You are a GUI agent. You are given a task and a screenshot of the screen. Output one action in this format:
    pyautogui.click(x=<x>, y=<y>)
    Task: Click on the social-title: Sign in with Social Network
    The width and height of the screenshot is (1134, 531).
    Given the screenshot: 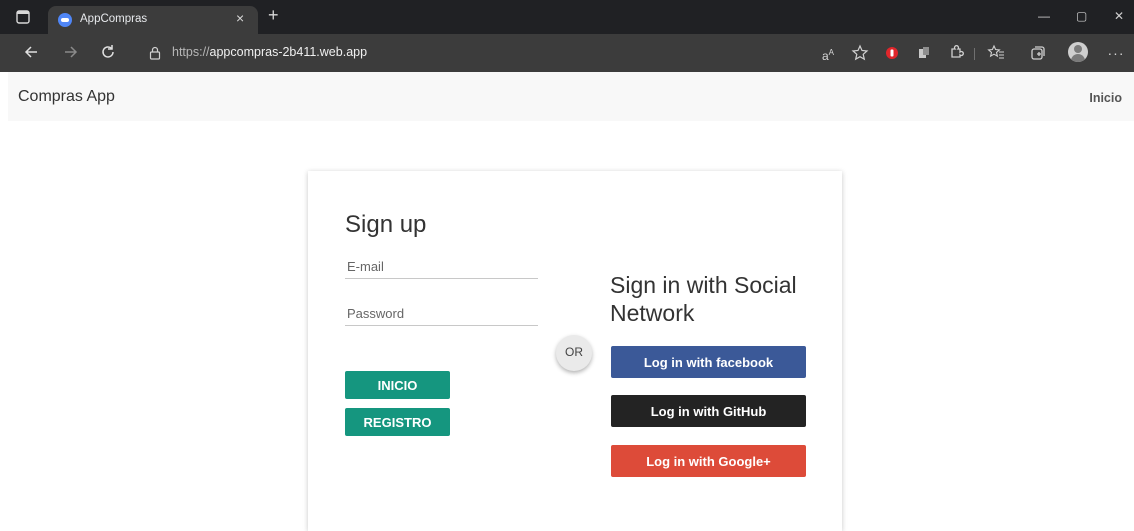 What is the action you would take?
    pyautogui.click(x=703, y=299)
    